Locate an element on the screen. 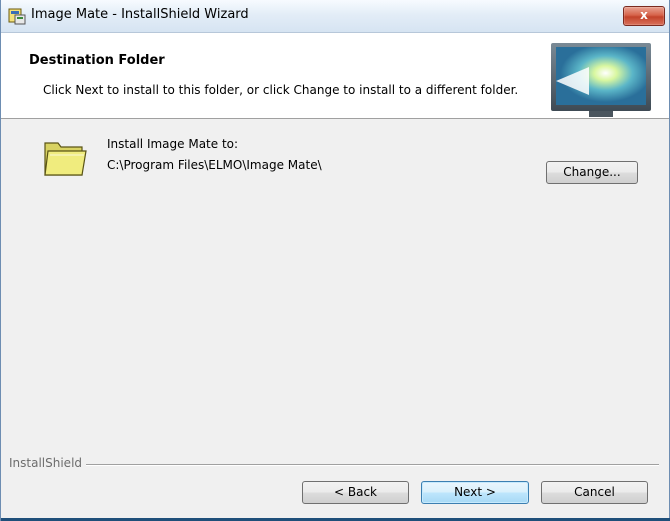 The height and width of the screenshot is (521, 670). install-path: C:\Program Files\ELMO\Image Mate\ is located at coordinates (214, 165).